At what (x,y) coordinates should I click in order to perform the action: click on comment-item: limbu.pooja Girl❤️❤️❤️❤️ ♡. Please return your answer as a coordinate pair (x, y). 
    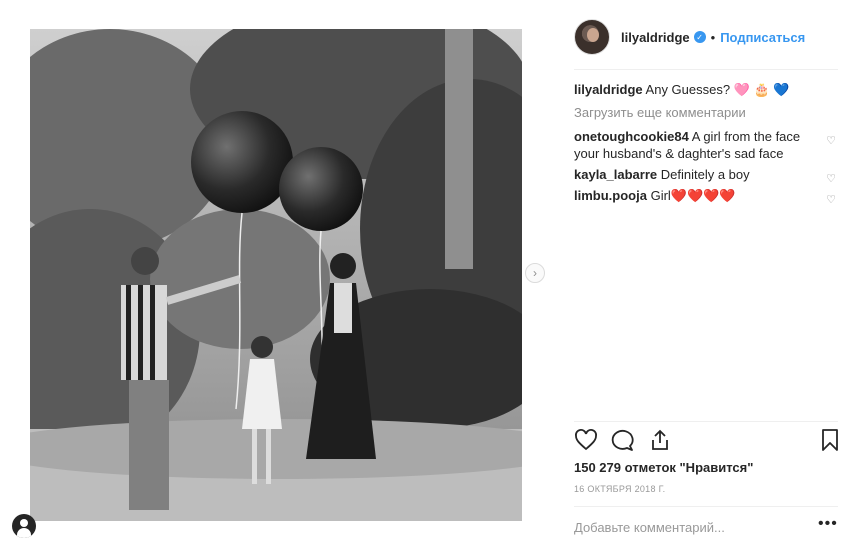
    Looking at the image, I should click on (706, 196).